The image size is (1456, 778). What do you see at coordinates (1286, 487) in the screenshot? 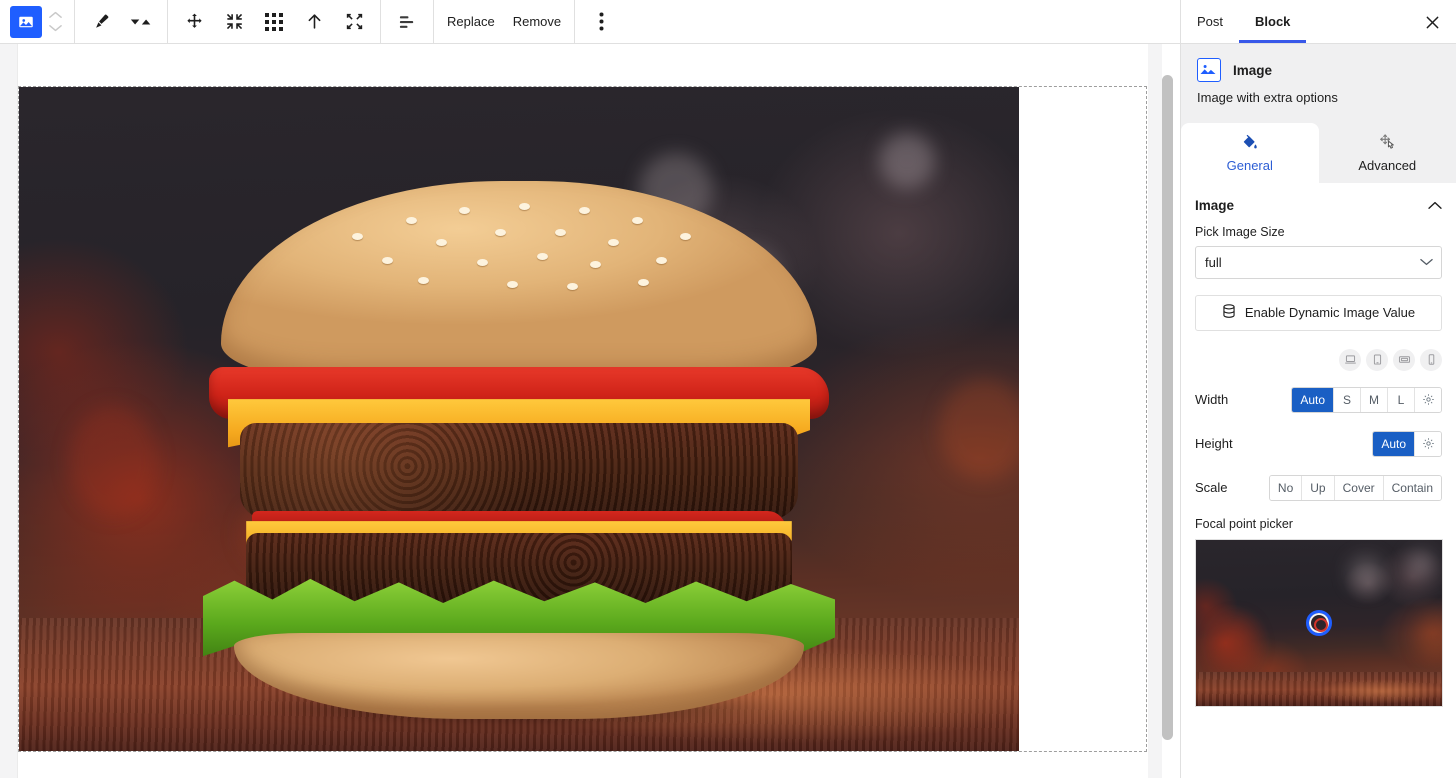
I see `scale-option-no: No` at bounding box center [1286, 487].